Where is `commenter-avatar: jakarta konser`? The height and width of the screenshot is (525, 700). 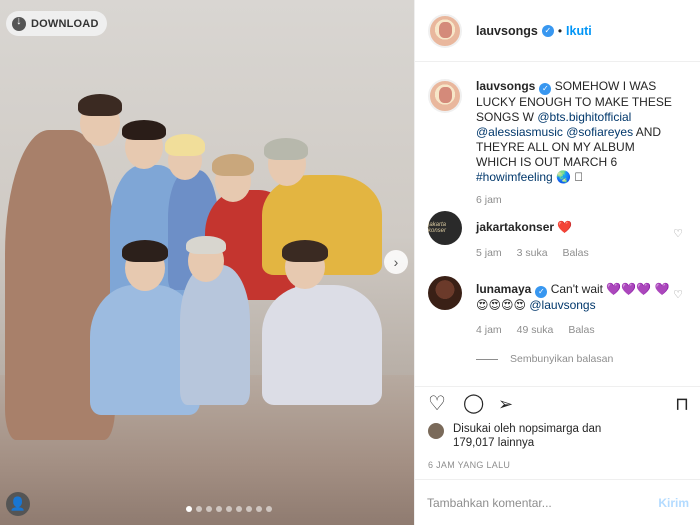
commenter-avatar: jakarta konser is located at coordinates (445, 228).